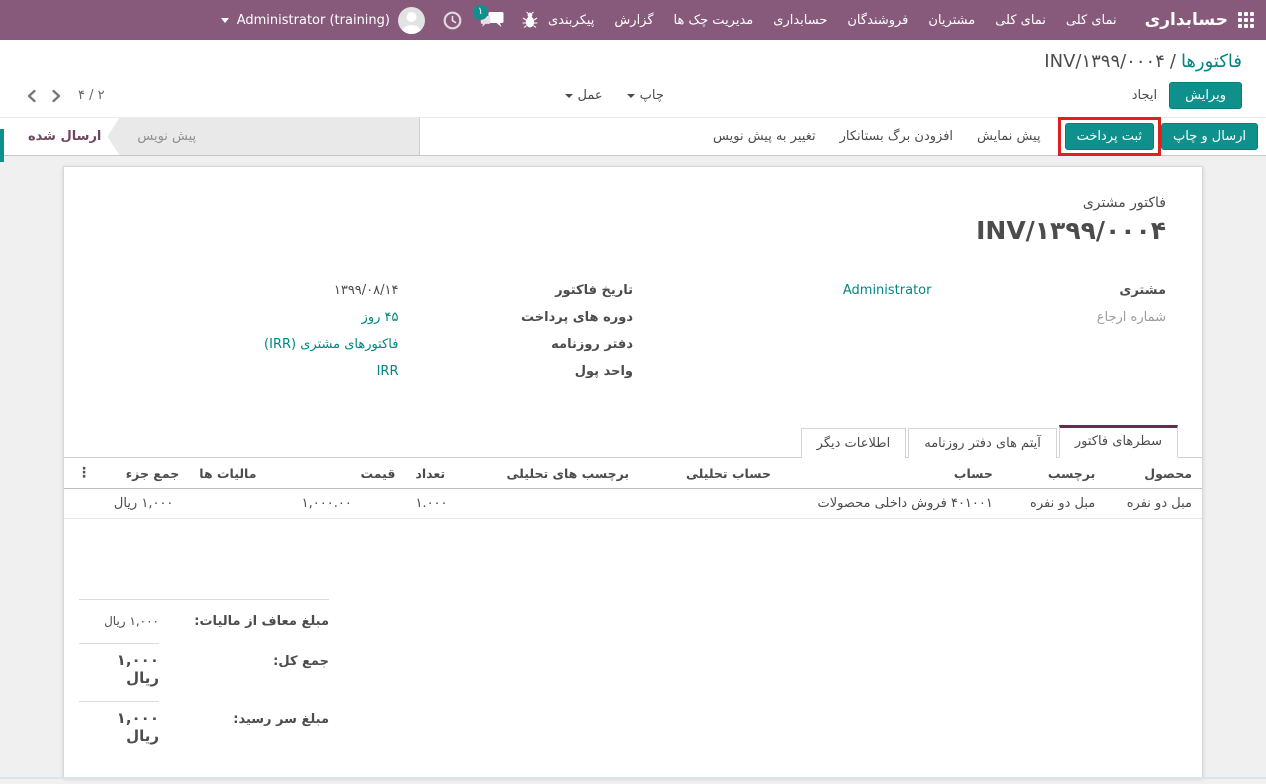 This screenshot has height=784, width=1266. I want to click on invoice-number: INV/۱۳۹۹/۰۰۰۴, so click(1071, 230).